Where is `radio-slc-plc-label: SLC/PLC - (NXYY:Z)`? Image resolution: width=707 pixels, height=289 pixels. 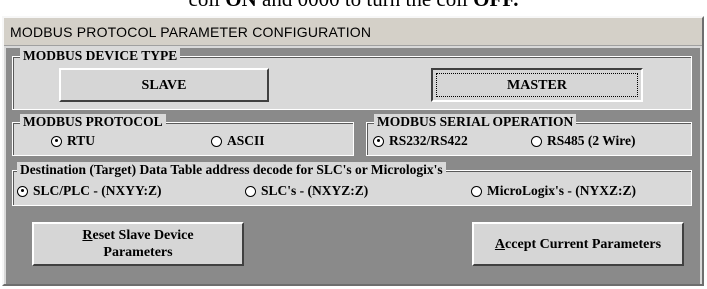 radio-slc-plc-label: SLC/PLC - (NXYY:Z) is located at coordinates (97, 190).